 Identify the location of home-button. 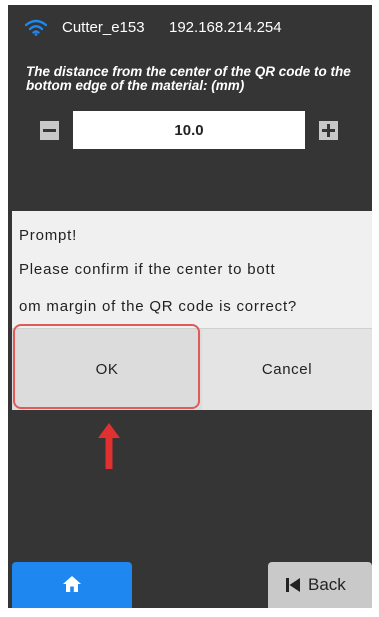
(72, 585).